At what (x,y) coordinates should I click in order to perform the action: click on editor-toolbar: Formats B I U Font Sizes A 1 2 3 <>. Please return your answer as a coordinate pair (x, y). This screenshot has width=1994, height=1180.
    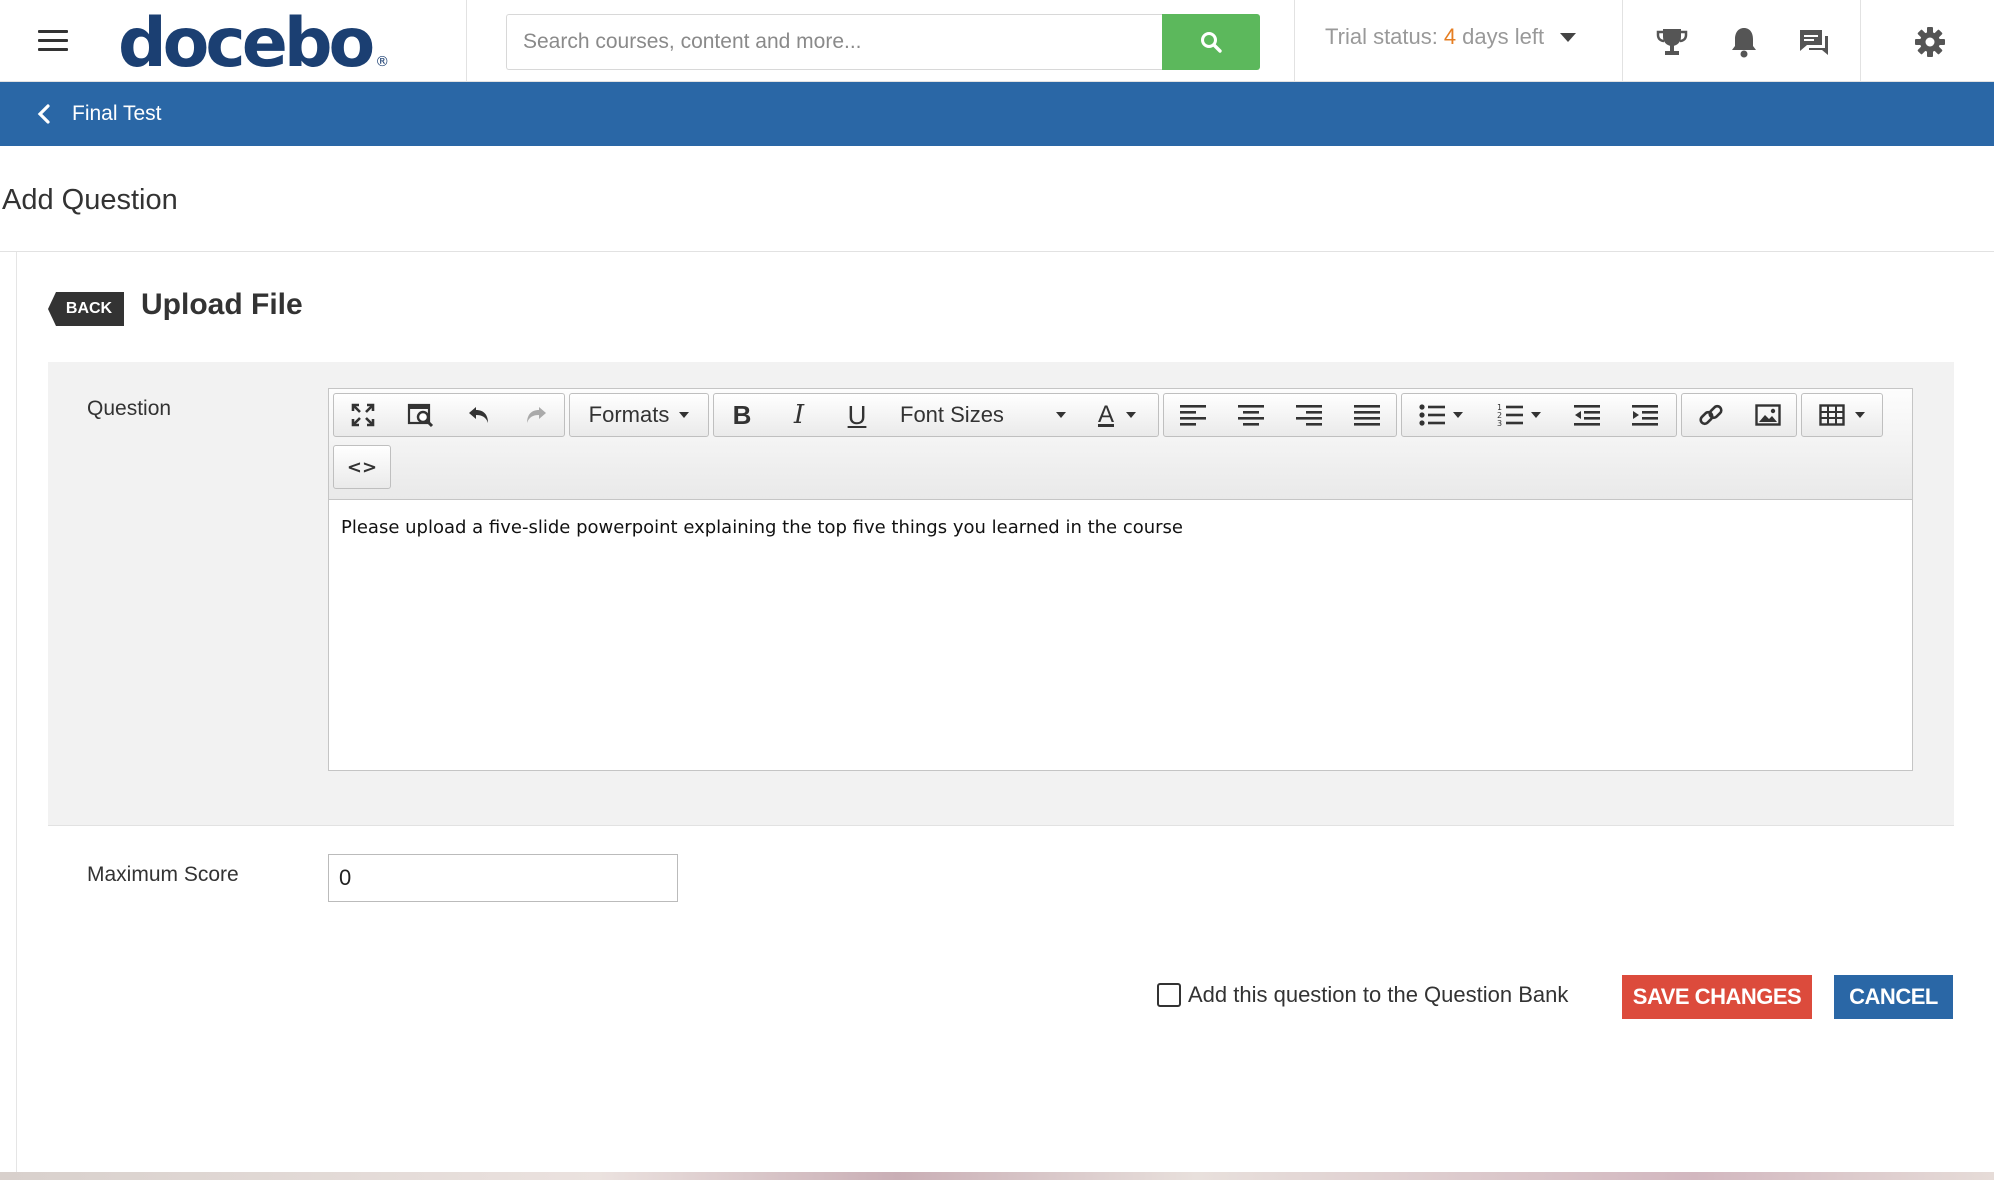
    Looking at the image, I should click on (1120, 444).